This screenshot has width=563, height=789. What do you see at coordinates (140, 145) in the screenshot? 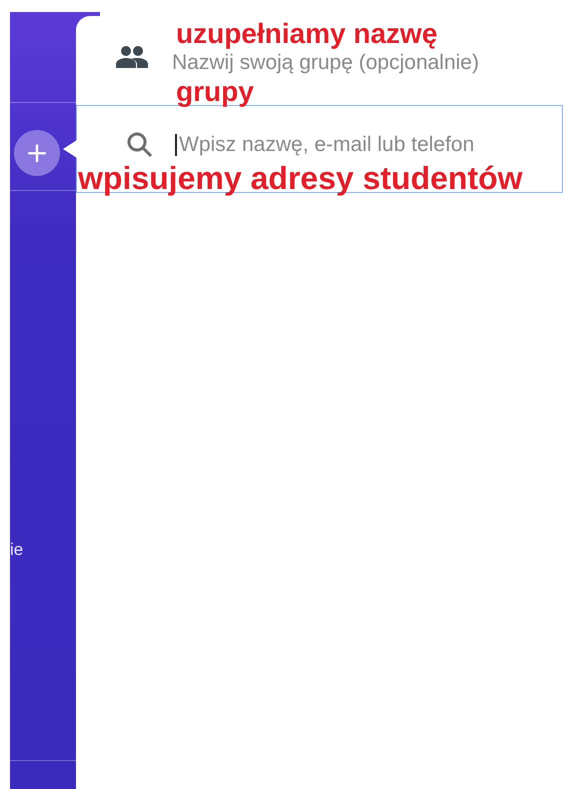
I see `search-icon` at bounding box center [140, 145].